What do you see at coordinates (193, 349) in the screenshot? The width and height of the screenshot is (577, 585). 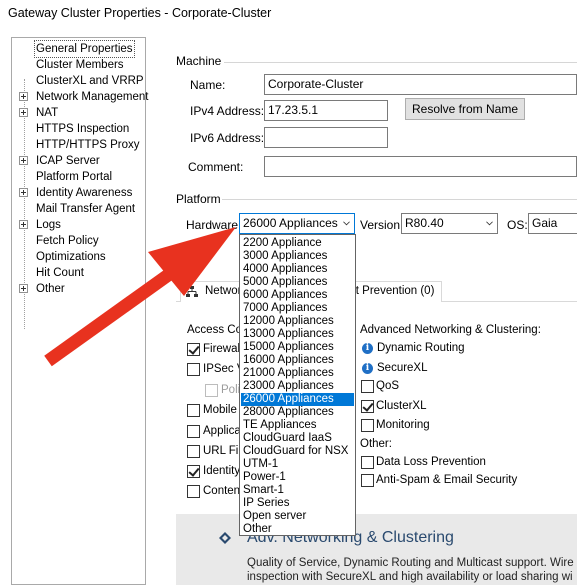 I see `firewall-checkbox` at bounding box center [193, 349].